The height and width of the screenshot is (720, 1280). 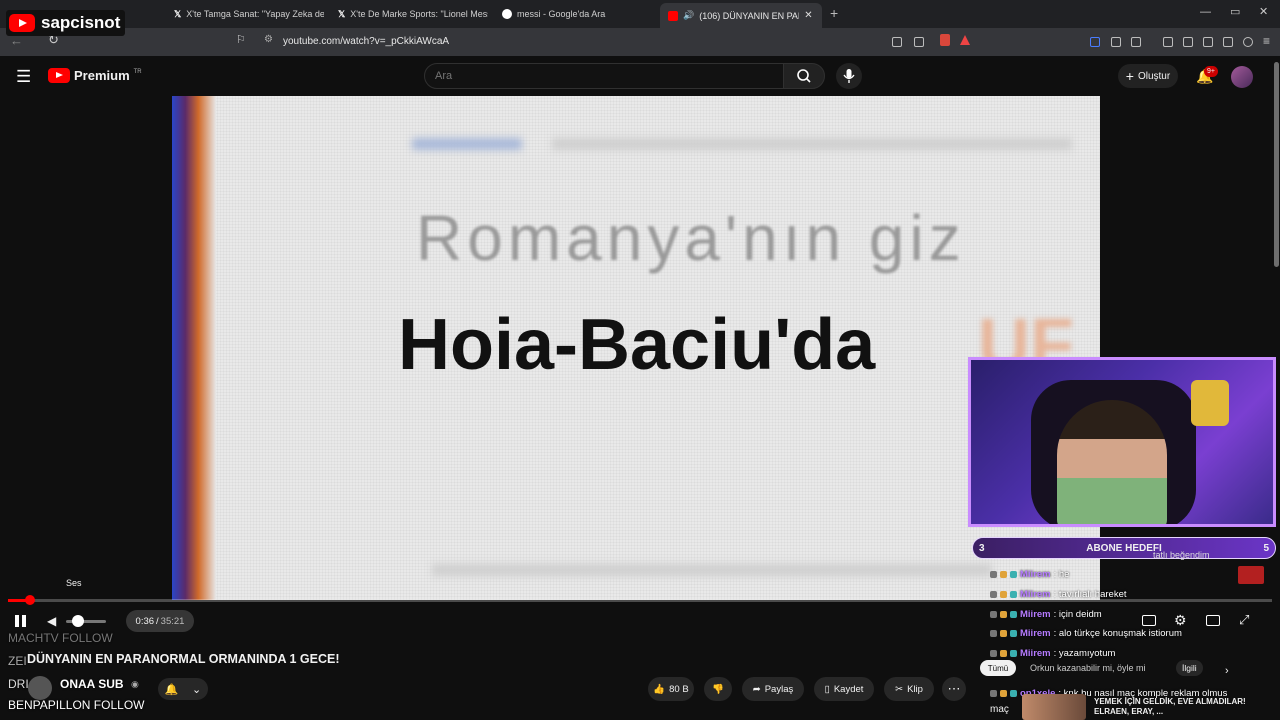 What do you see at coordinates (1228, 42) in the screenshot?
I see `leo-icon` at bounding box center [1228, 42].